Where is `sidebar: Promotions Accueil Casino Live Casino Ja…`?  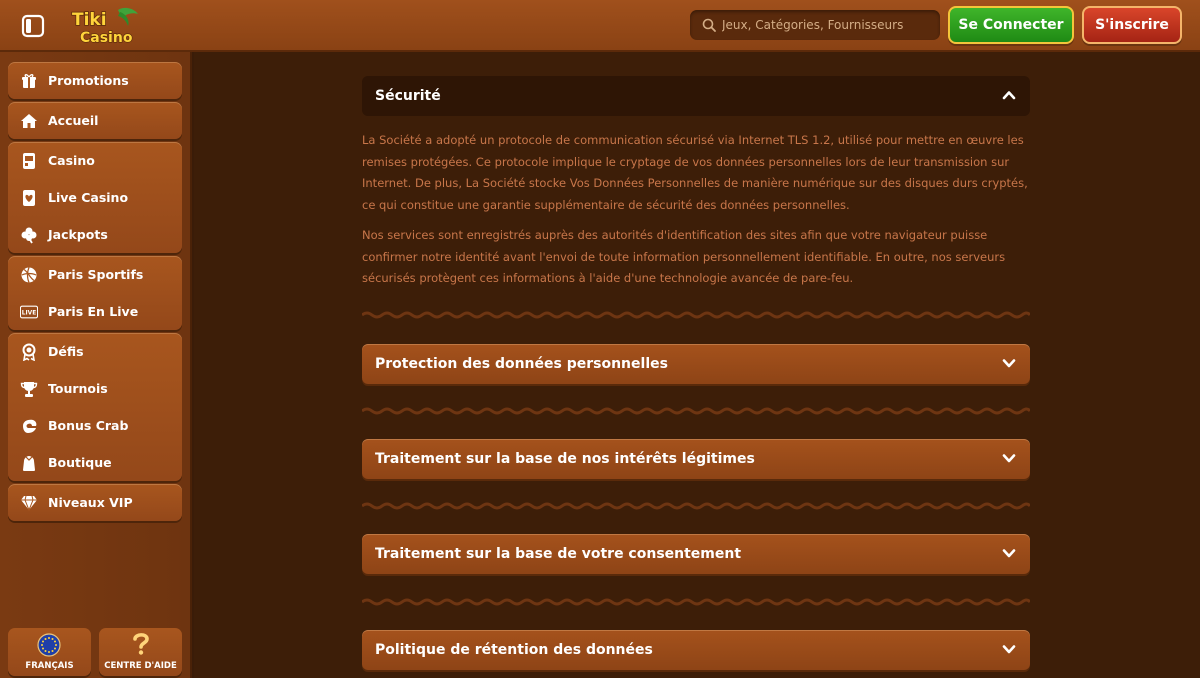
sidebar: Promotions Accueil Casino Live Casino Ja… is located at coordinates (96, 365).